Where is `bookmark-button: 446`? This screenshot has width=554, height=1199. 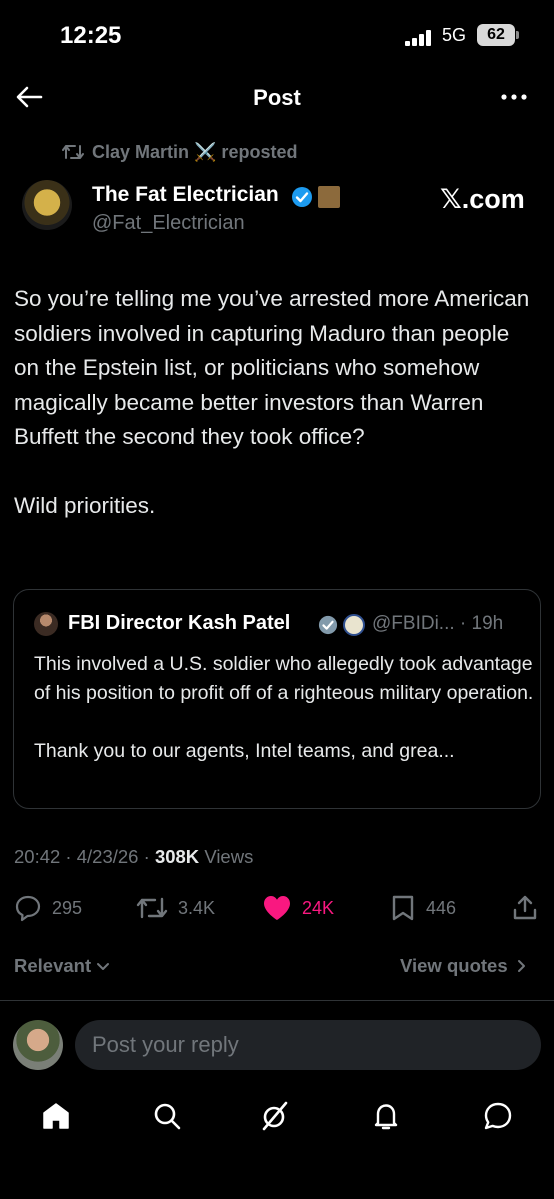
bookmark-button: 446 is located at coordinates (423, 908).